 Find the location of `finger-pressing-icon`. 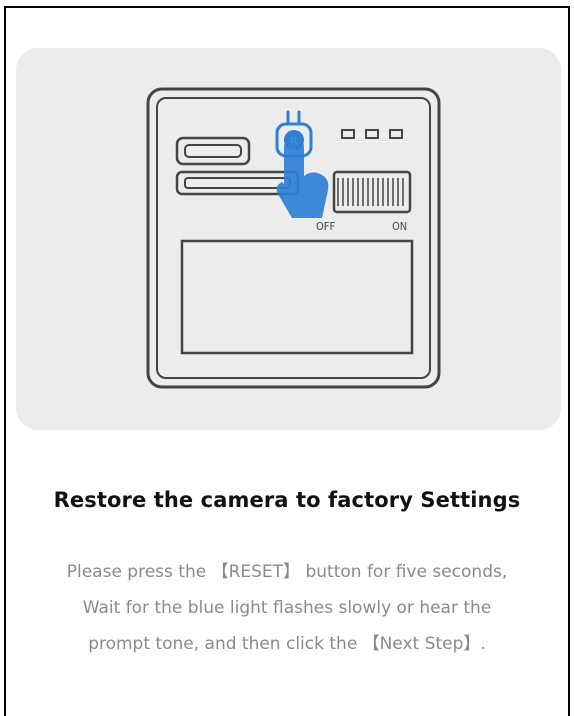

finger-pressing-icon is located at coordinates (302, 177).